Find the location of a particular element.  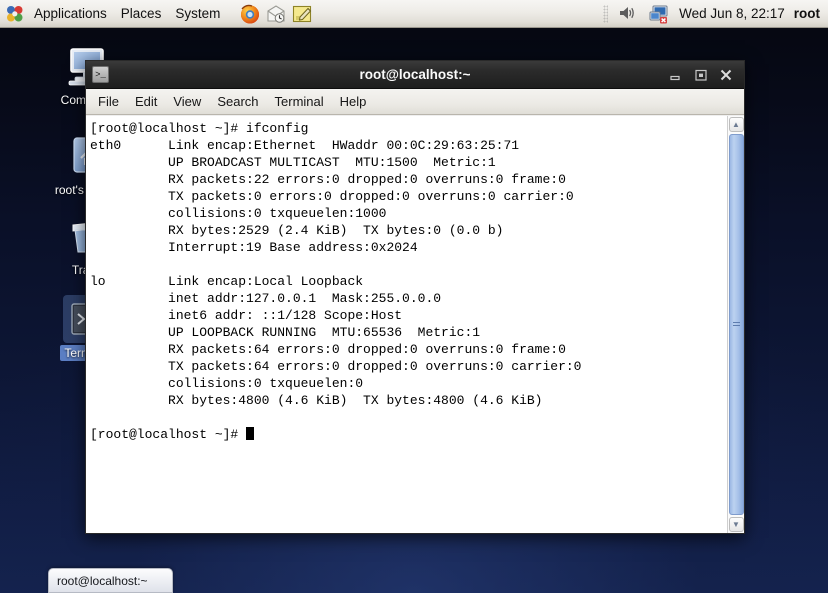

menu-label: Terminal is located at coordinates (299, 101).